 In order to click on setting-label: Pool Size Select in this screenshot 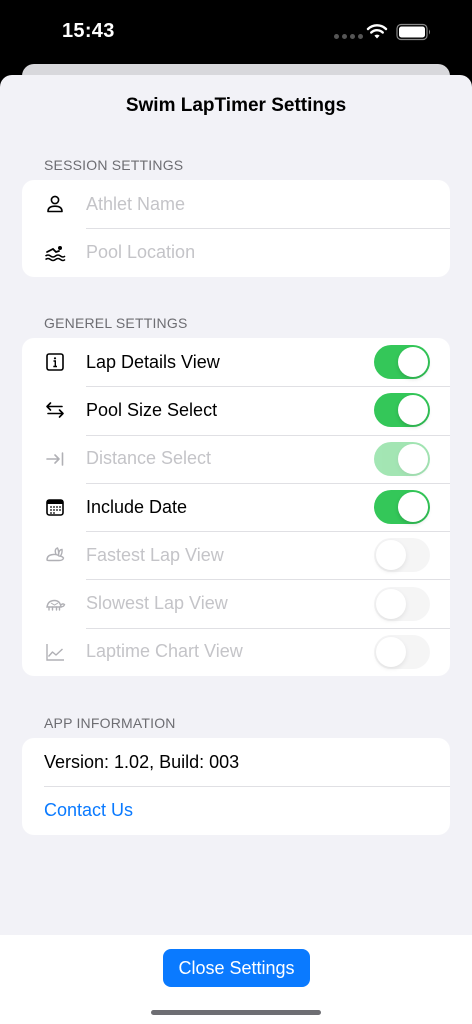, I will do `click(152, 409)`.